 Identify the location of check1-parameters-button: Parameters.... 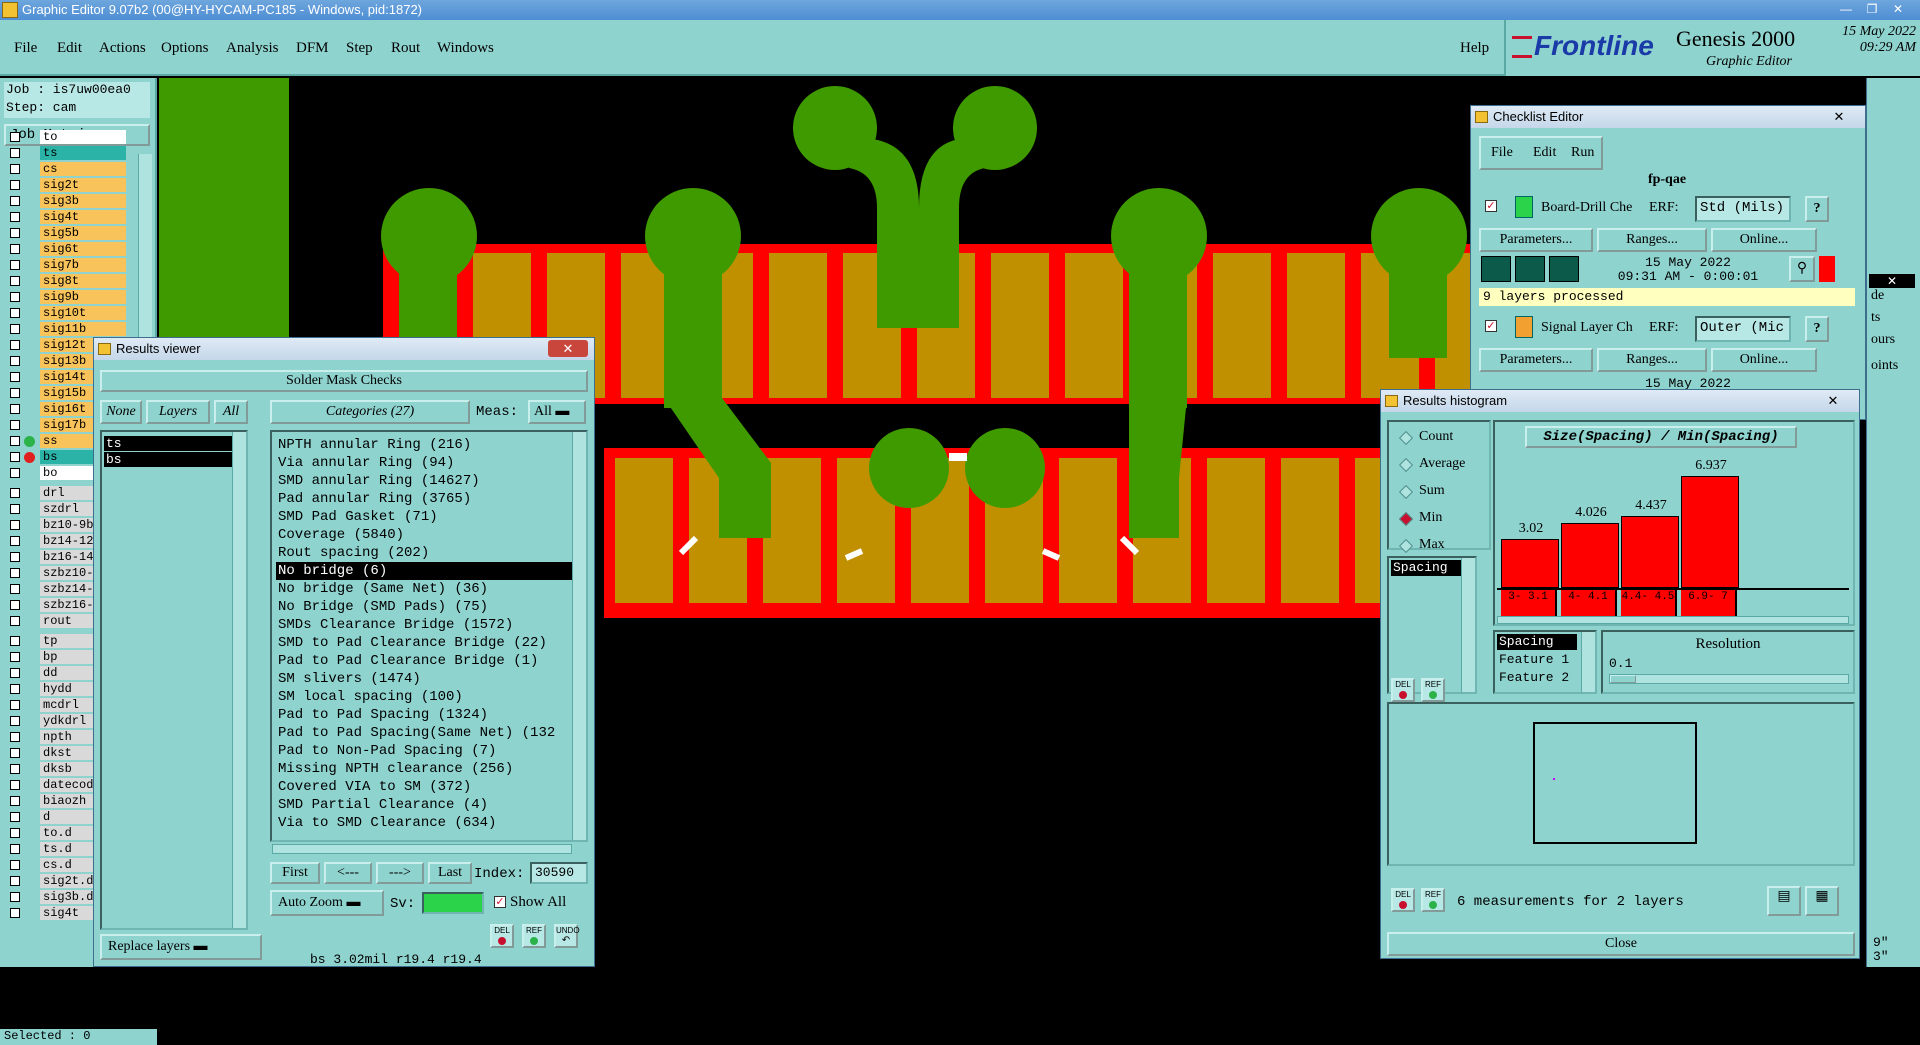
(1536, 240).